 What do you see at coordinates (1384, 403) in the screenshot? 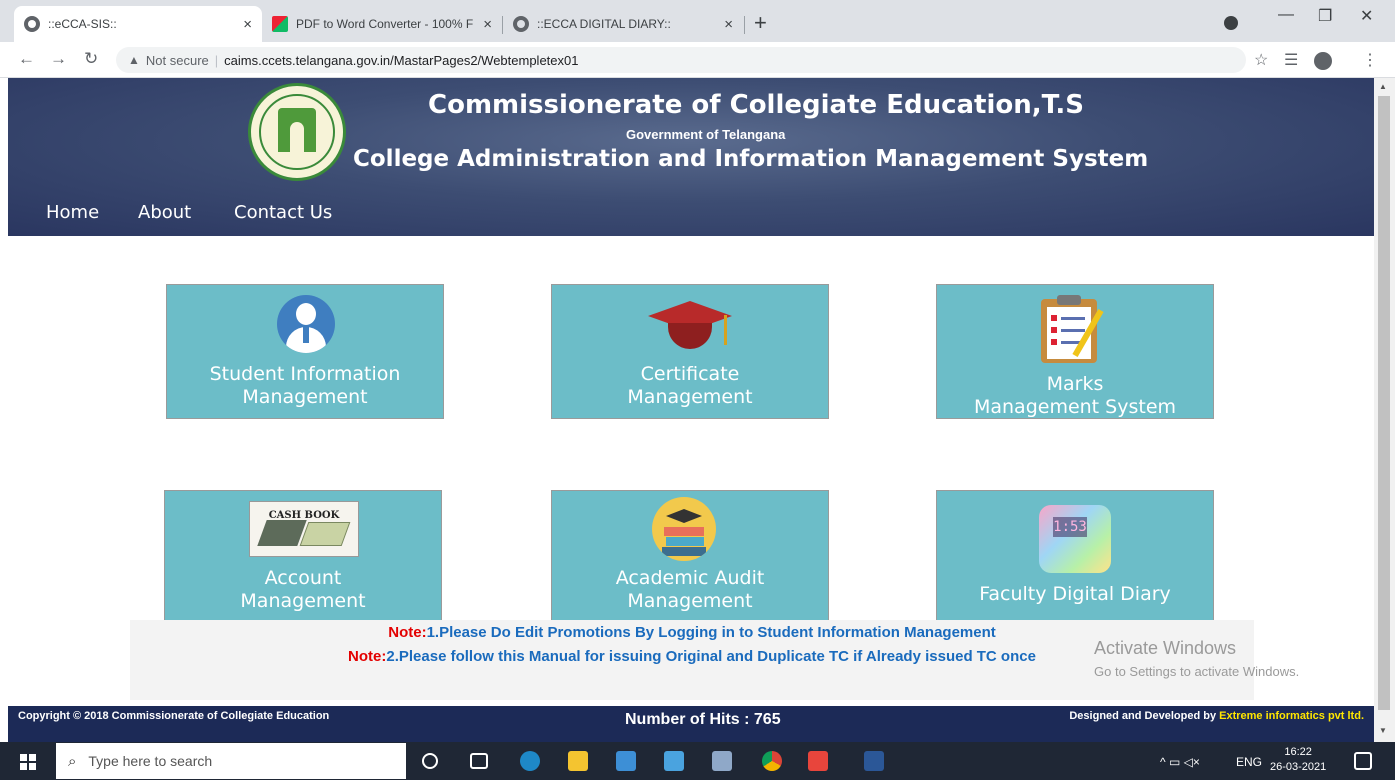
I see `scroll-thumb` at bounding box center [1384, 403].